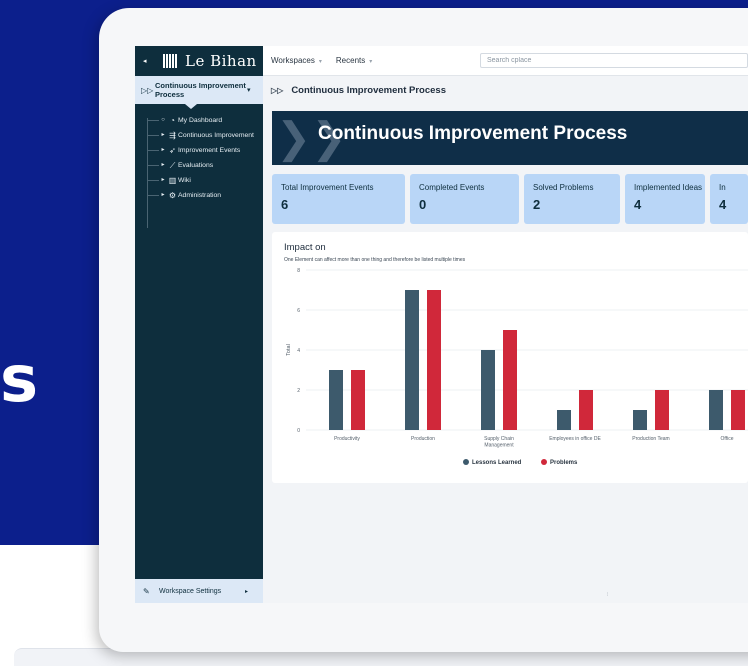  I want to click on gear-icon: ⚙, so click(172, 195).